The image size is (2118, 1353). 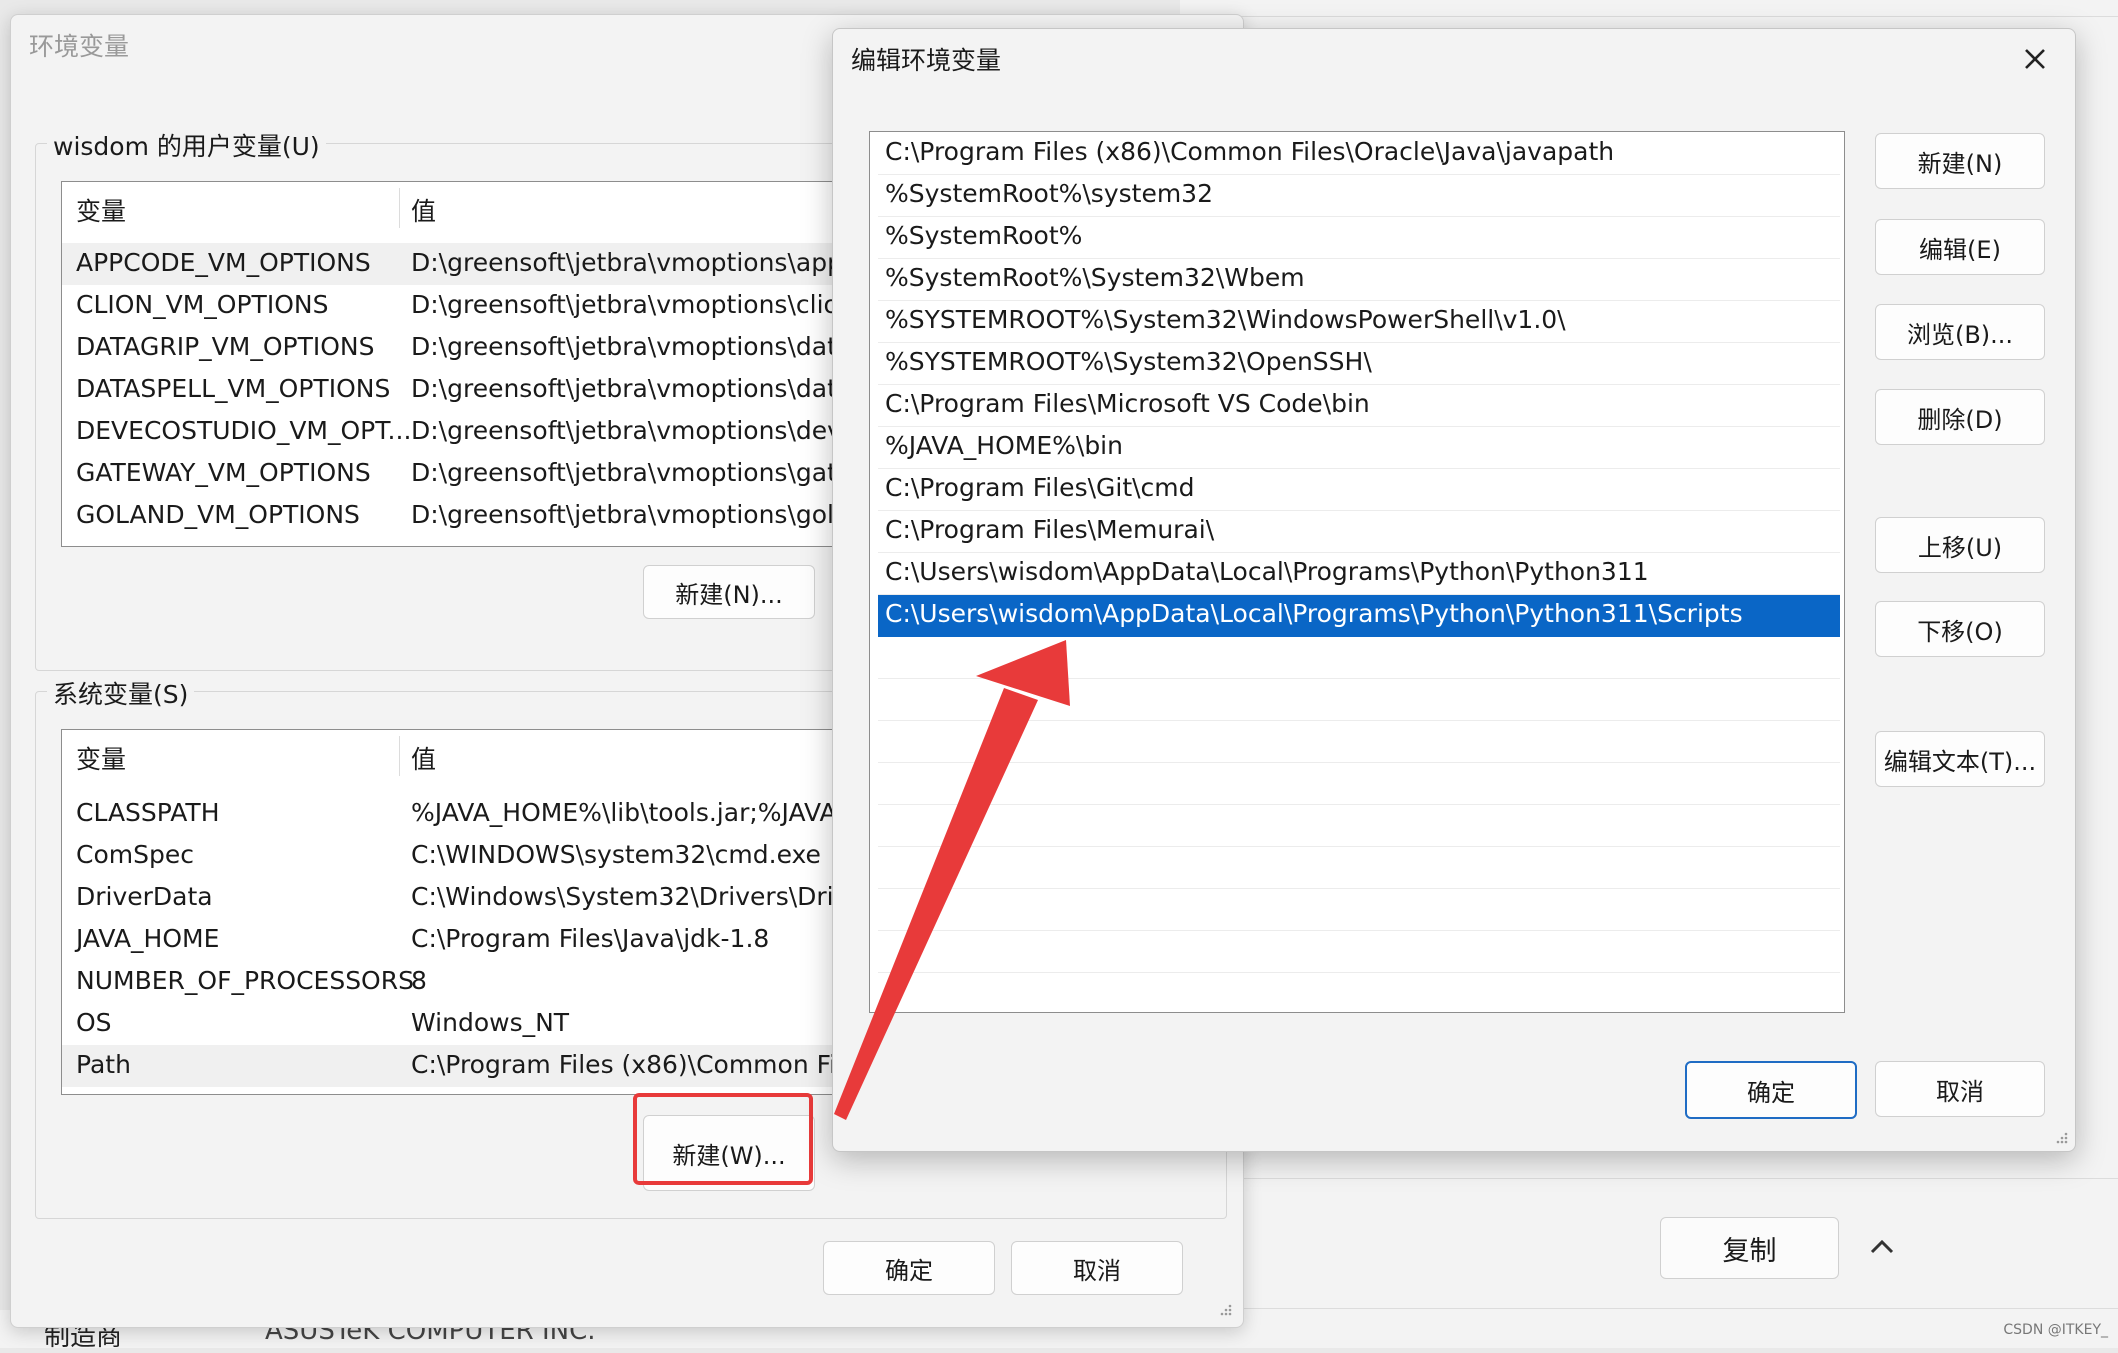 What do you see at coordinates (1882, 1247) in the screenshot?
I see `chevron-up-icon` at bounding box center [1882, 1247].